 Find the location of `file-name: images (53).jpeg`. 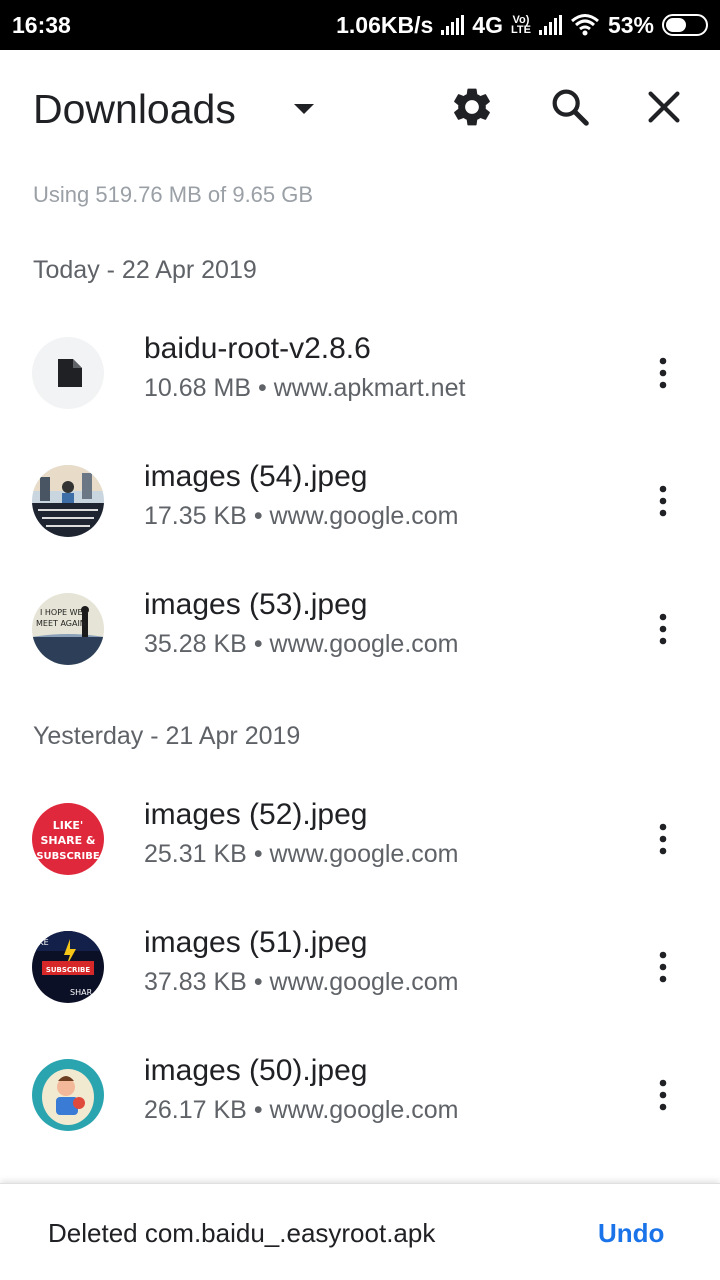

file-name: images (53).jpeg is located at coordinates (256, 604).